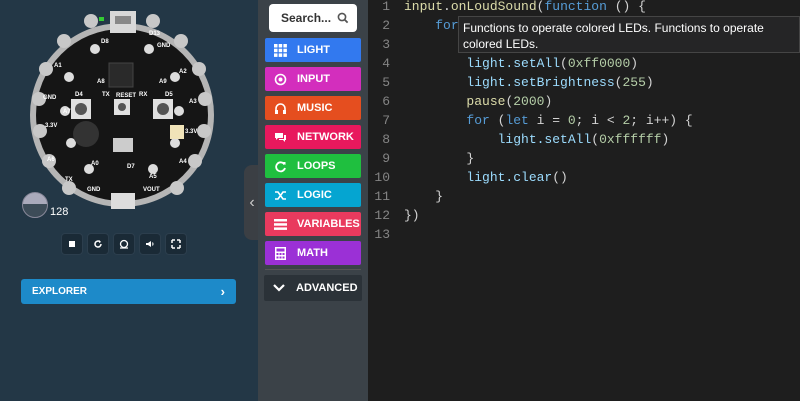 Image resolution: width=800 pixels, height=401 pixels. What do you see at coordinates (128, 291) in the screenshot?
I see `explorer-button: EXPLORER ›` at bounding box center [128, 291].